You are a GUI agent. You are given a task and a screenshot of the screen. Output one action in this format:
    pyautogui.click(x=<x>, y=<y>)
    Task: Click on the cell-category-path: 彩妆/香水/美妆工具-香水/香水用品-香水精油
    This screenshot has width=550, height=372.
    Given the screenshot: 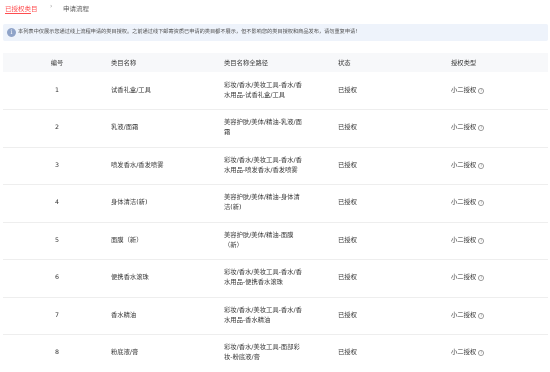 What is the action you would take?
    pyautogui.click(x=281, y=316)
    